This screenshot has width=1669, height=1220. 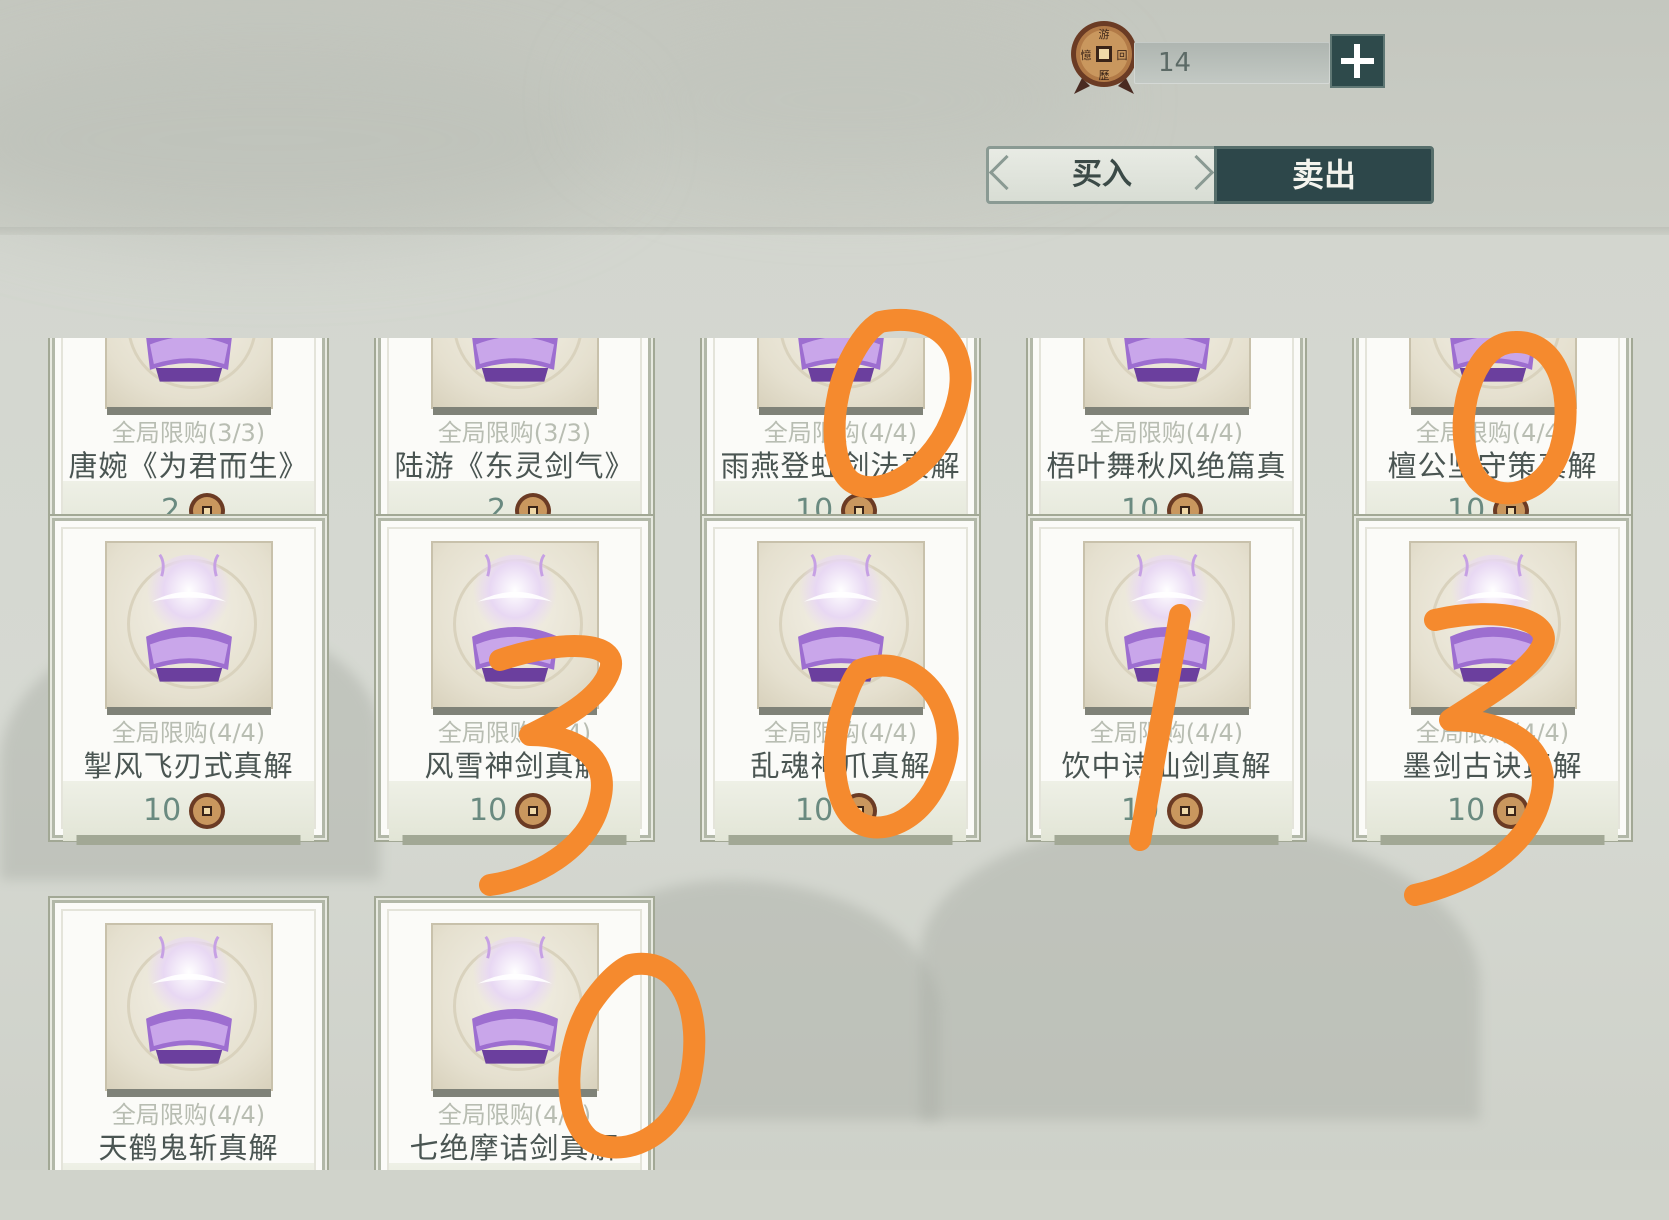 I want to click on item-card: 全局限购(4/4) 掣风飞刃式真解 10, so click(x=188, y=681).